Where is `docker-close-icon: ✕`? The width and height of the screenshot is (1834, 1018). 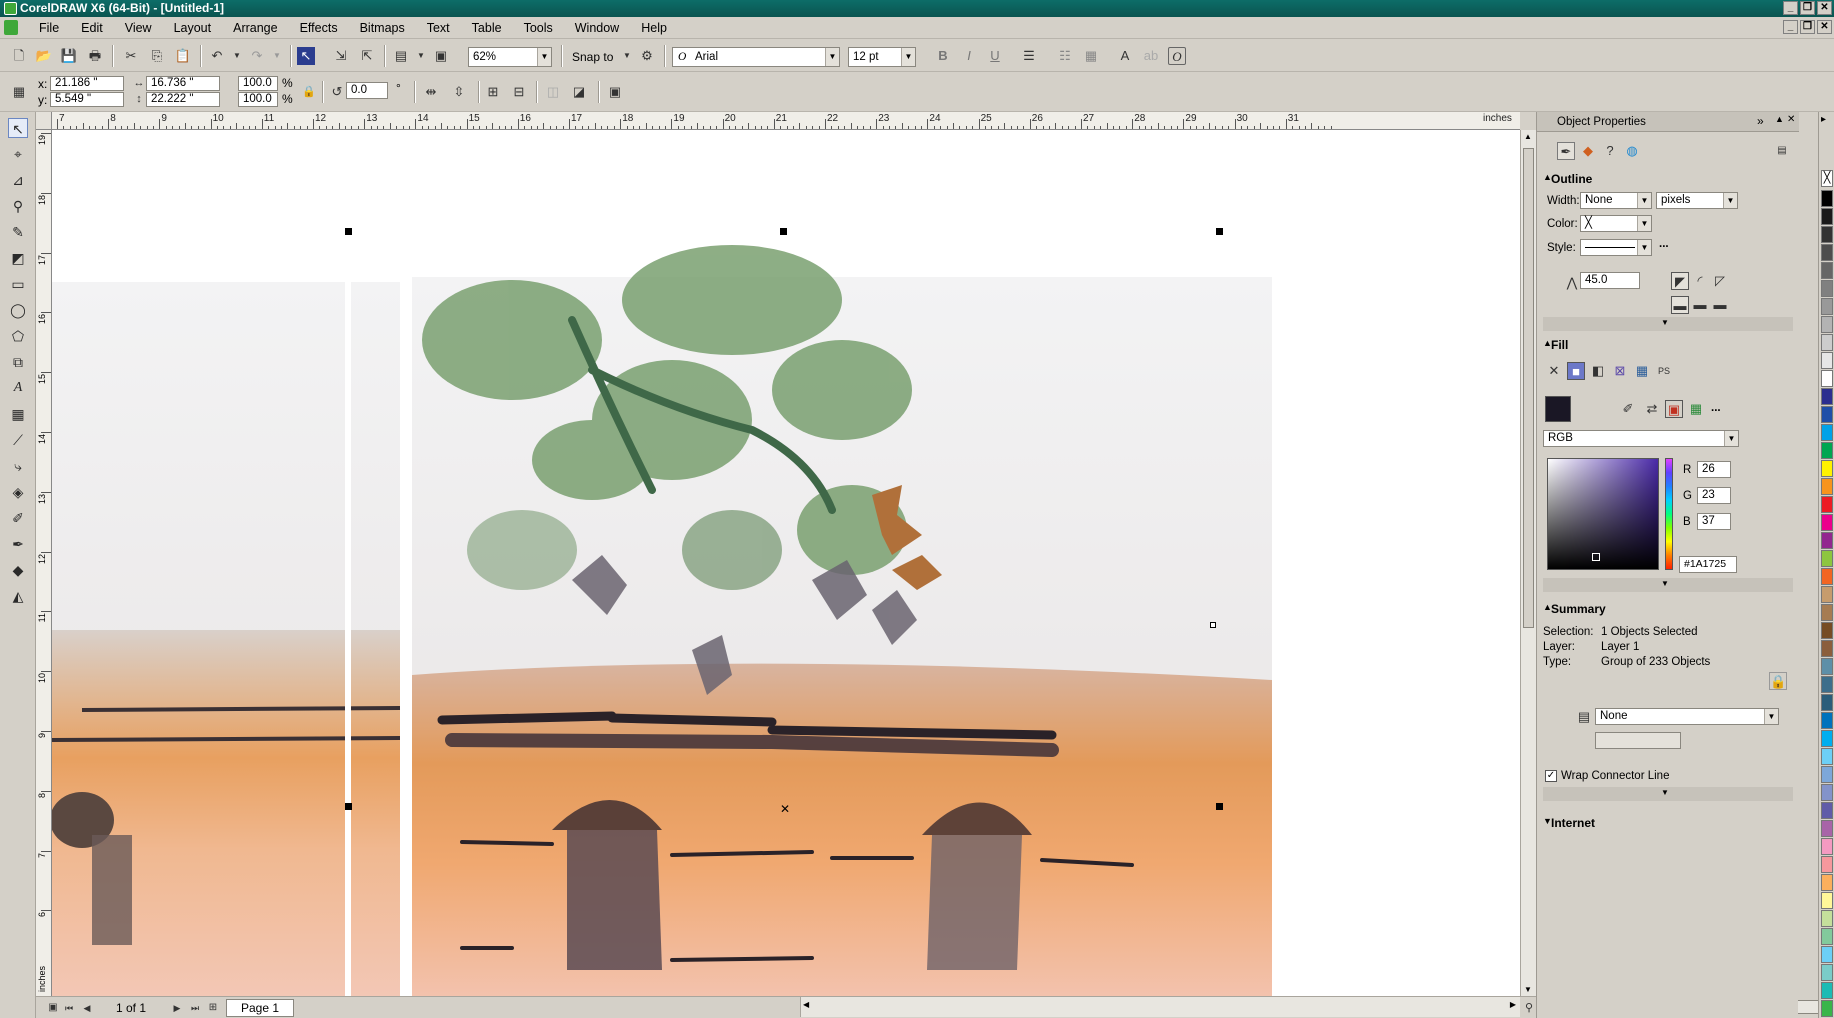
docker-close-icon: ✕ is located at coordinates (1791, 119).